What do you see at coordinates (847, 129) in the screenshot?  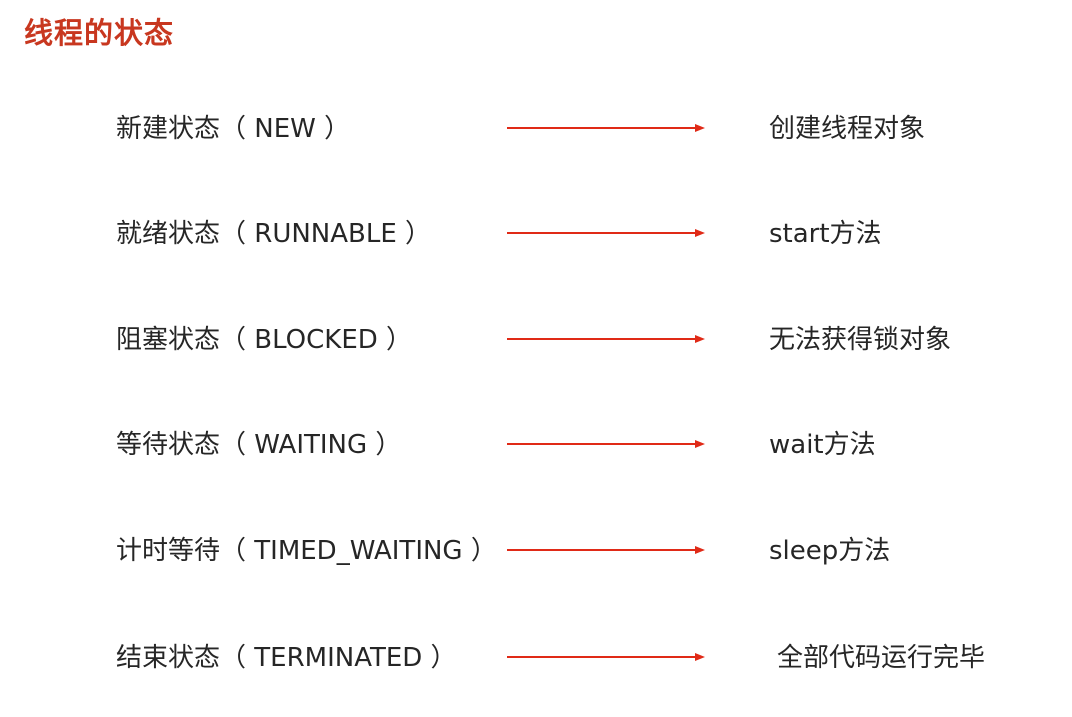 I see `state-description: 创建线程对象` at bounding box center [847, 129].